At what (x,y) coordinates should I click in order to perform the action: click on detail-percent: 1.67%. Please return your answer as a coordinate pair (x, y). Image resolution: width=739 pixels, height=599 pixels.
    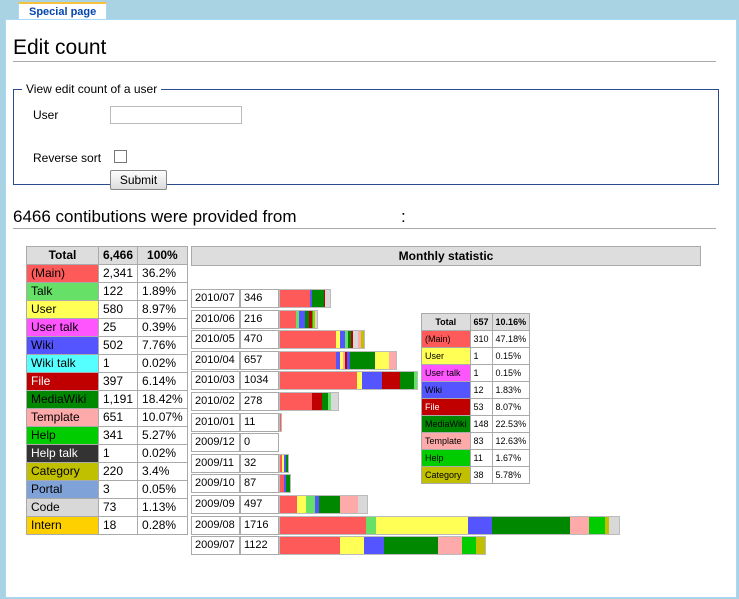
    Looking at the image, I should click on (511, 458).